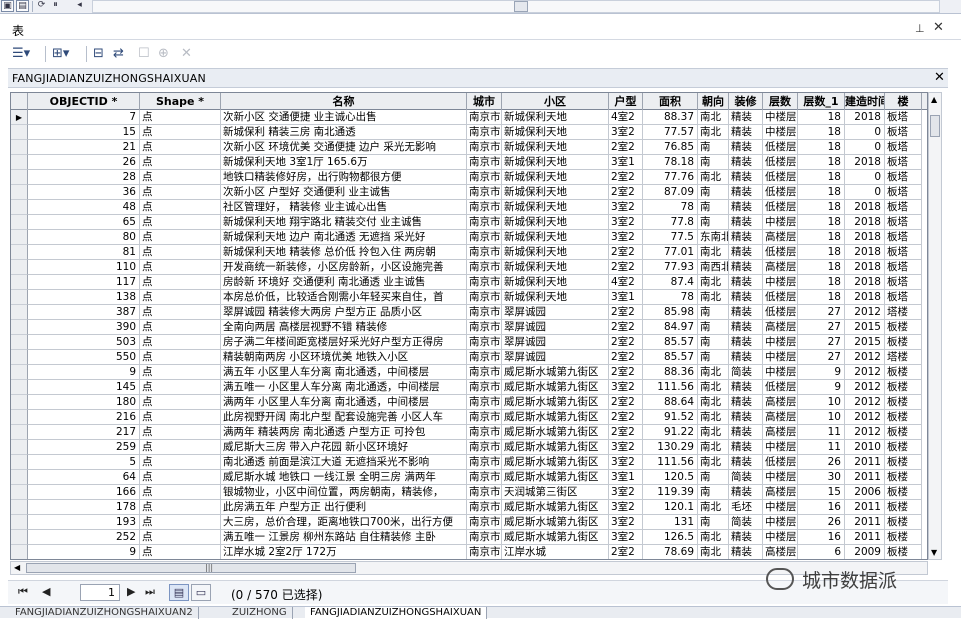  Describe the element at coordinates (84, 357) in the screenshot. I see `table-cell: 550` at that location.